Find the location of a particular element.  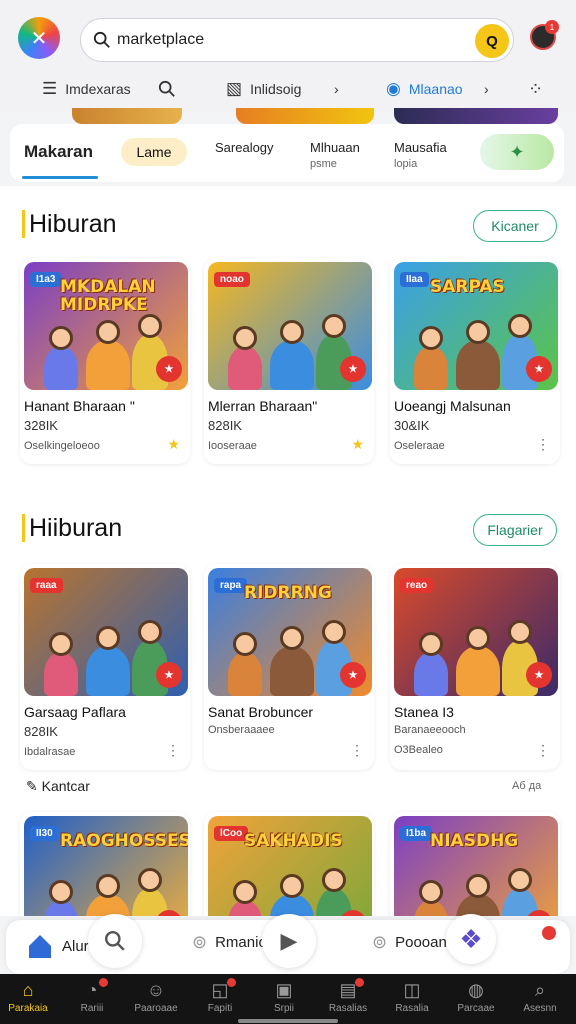

subnav-item-insights: ▧ Inlidsoig is located at coordinates (263, 89).